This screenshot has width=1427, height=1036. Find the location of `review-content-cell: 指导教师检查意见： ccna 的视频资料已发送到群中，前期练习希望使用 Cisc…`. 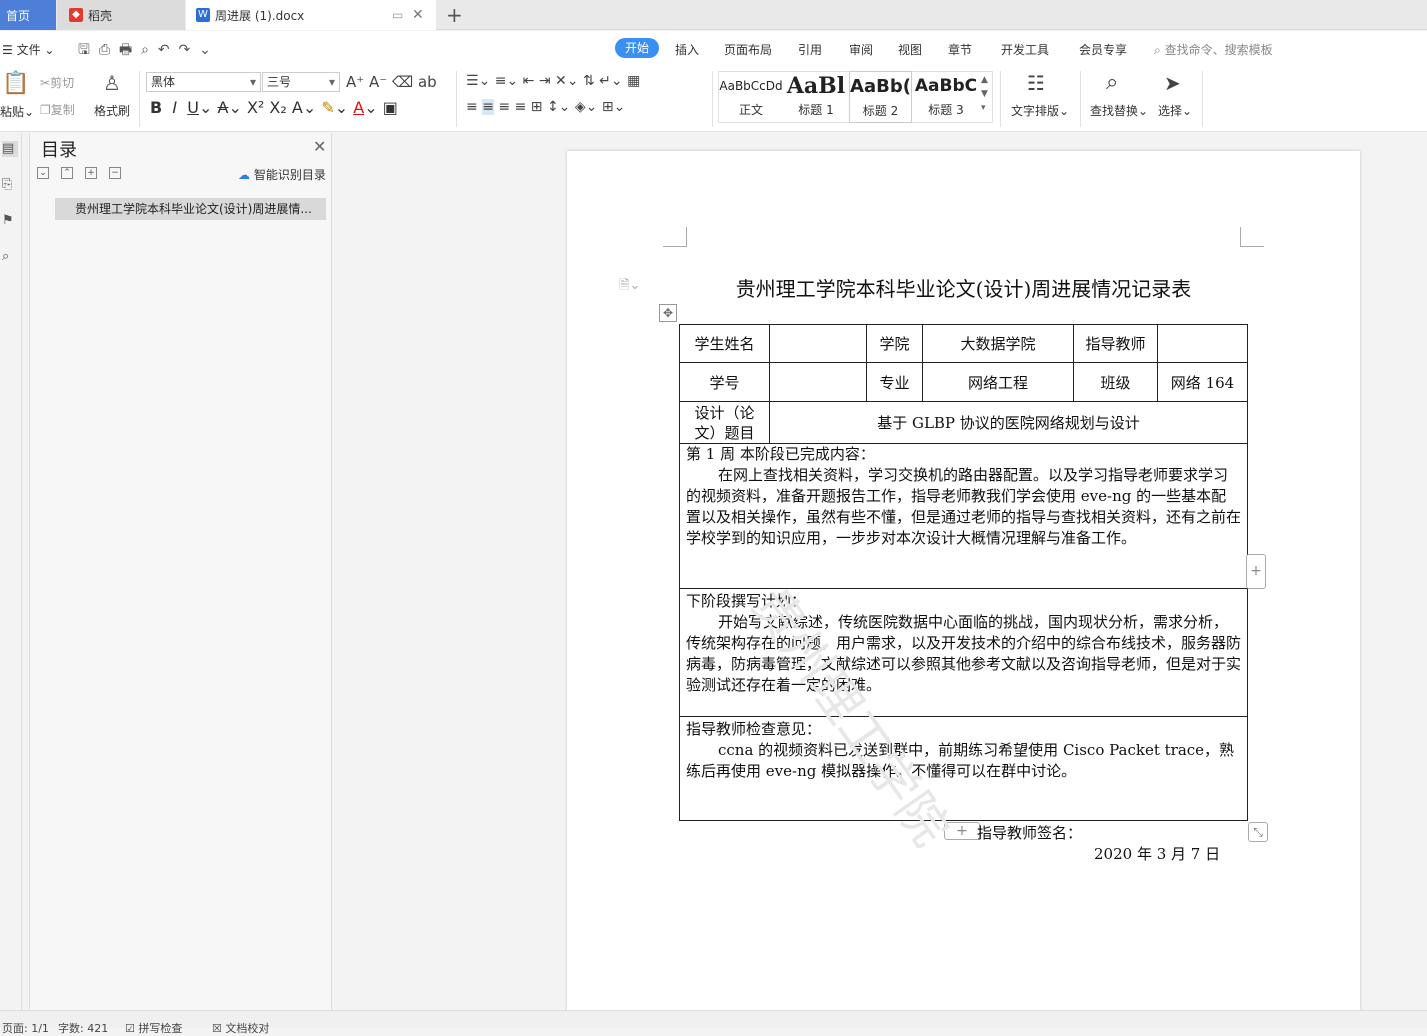

review-content-cell: 指导教师检查意见： ccna 的视频资料已发送到群中，前期练习希望使用 Cisc… is located at coordinates (964, 769).